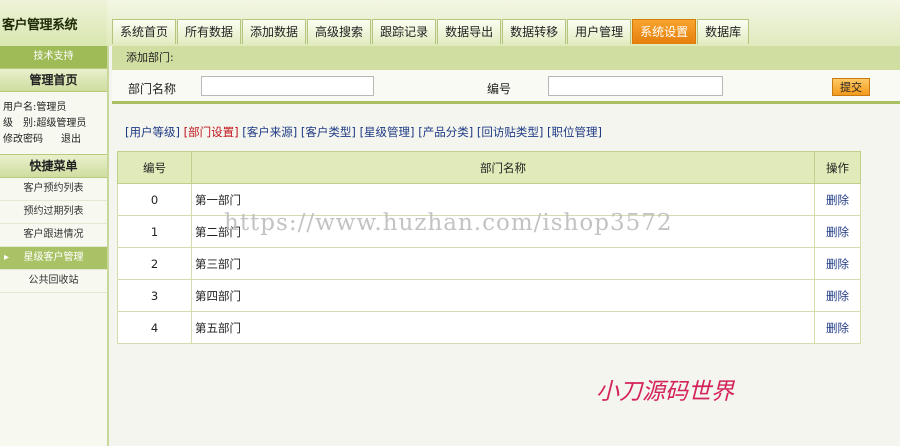 The image size is (900, 446). Describe the element at coordinates (574, 132) in the screenshot. I see `link-position-management: [职位管理]` at that location.